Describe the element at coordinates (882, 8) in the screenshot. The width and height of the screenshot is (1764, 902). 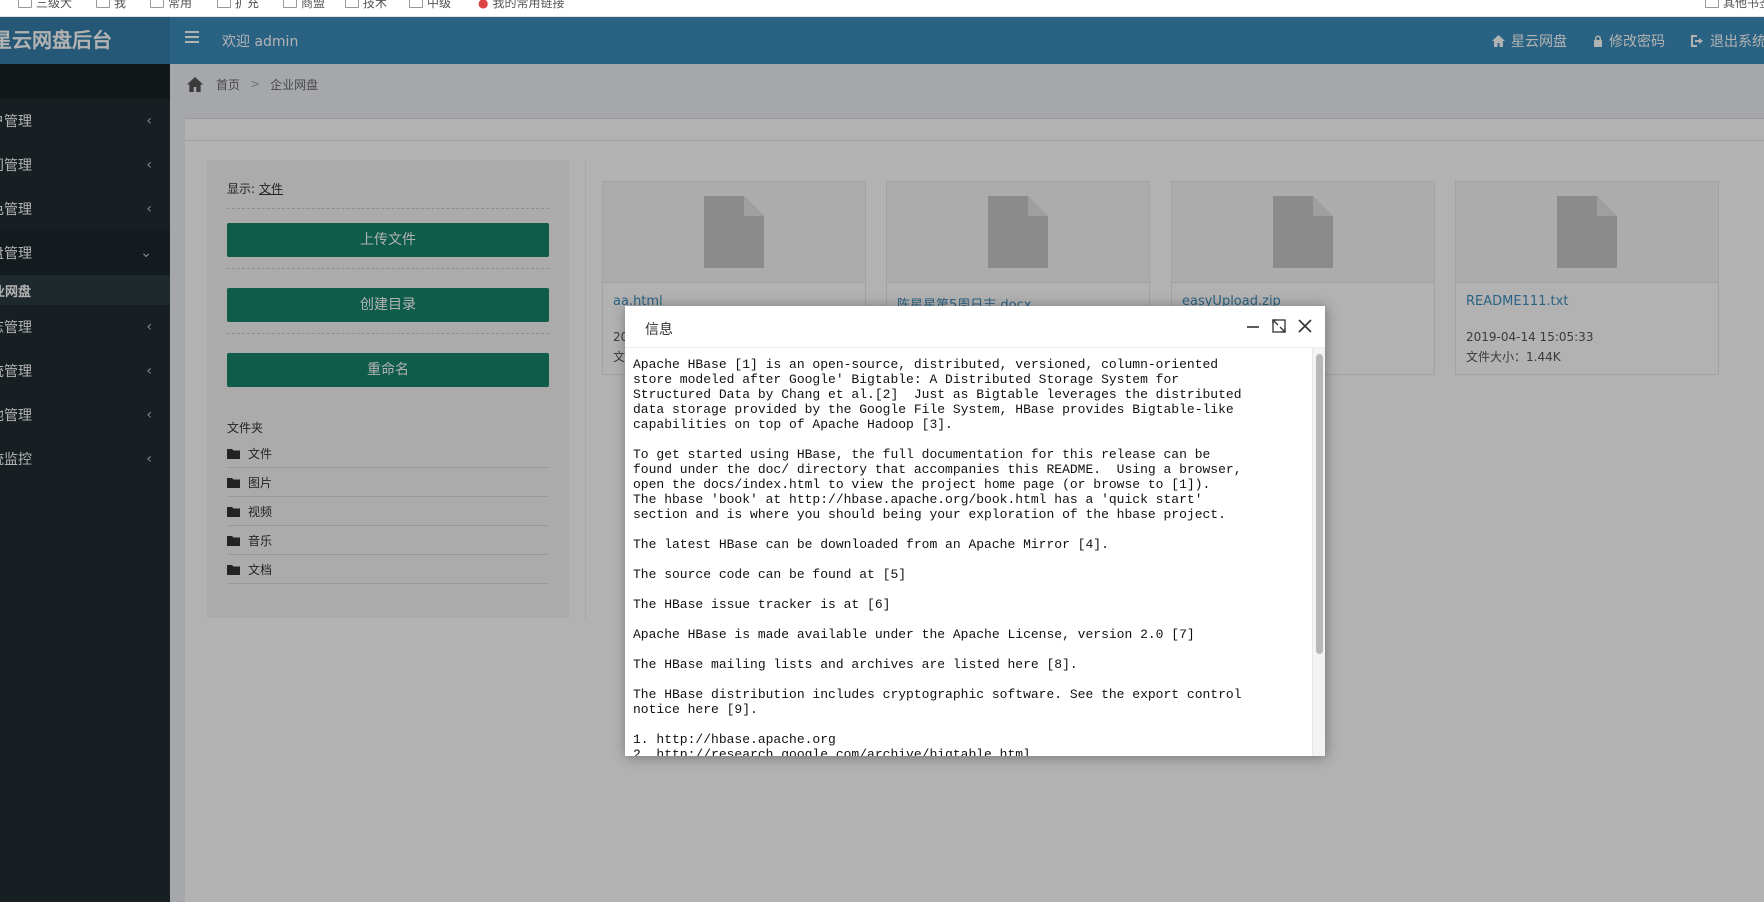
I see `bookmarks-bar: 三级大 我 常用 扩充 商盟 技术 中级 ●我的常用链接 其他书签` at that location.